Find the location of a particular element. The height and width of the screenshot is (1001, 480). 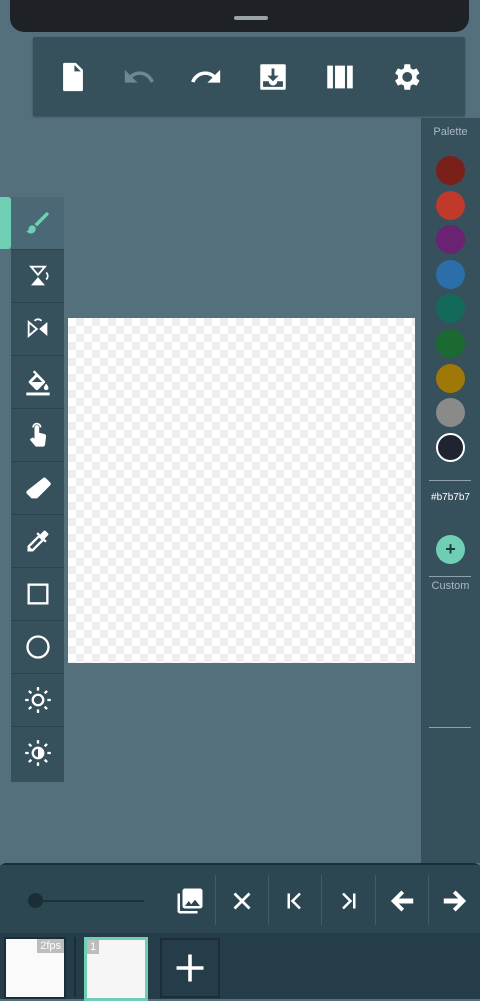

save-button is located at coordinates (273, 77).